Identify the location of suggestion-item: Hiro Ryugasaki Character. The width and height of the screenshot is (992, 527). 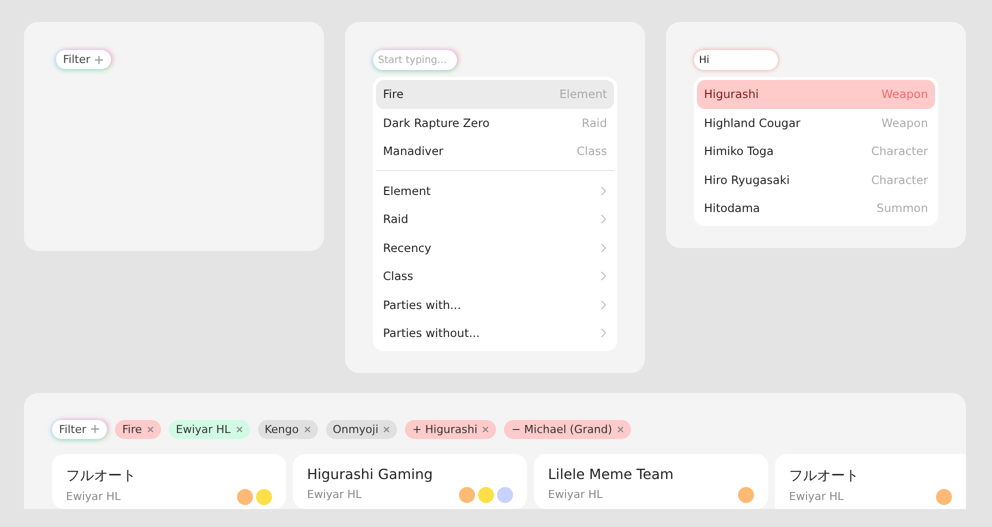
(816, 180).